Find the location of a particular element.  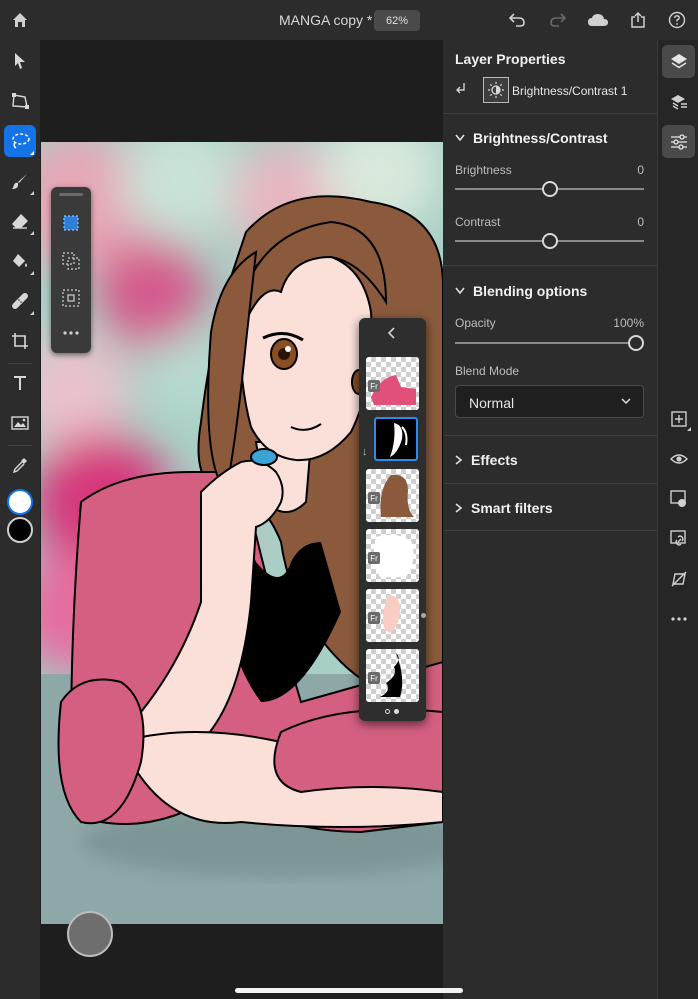

more-icon is located at coordinates (71, 333).